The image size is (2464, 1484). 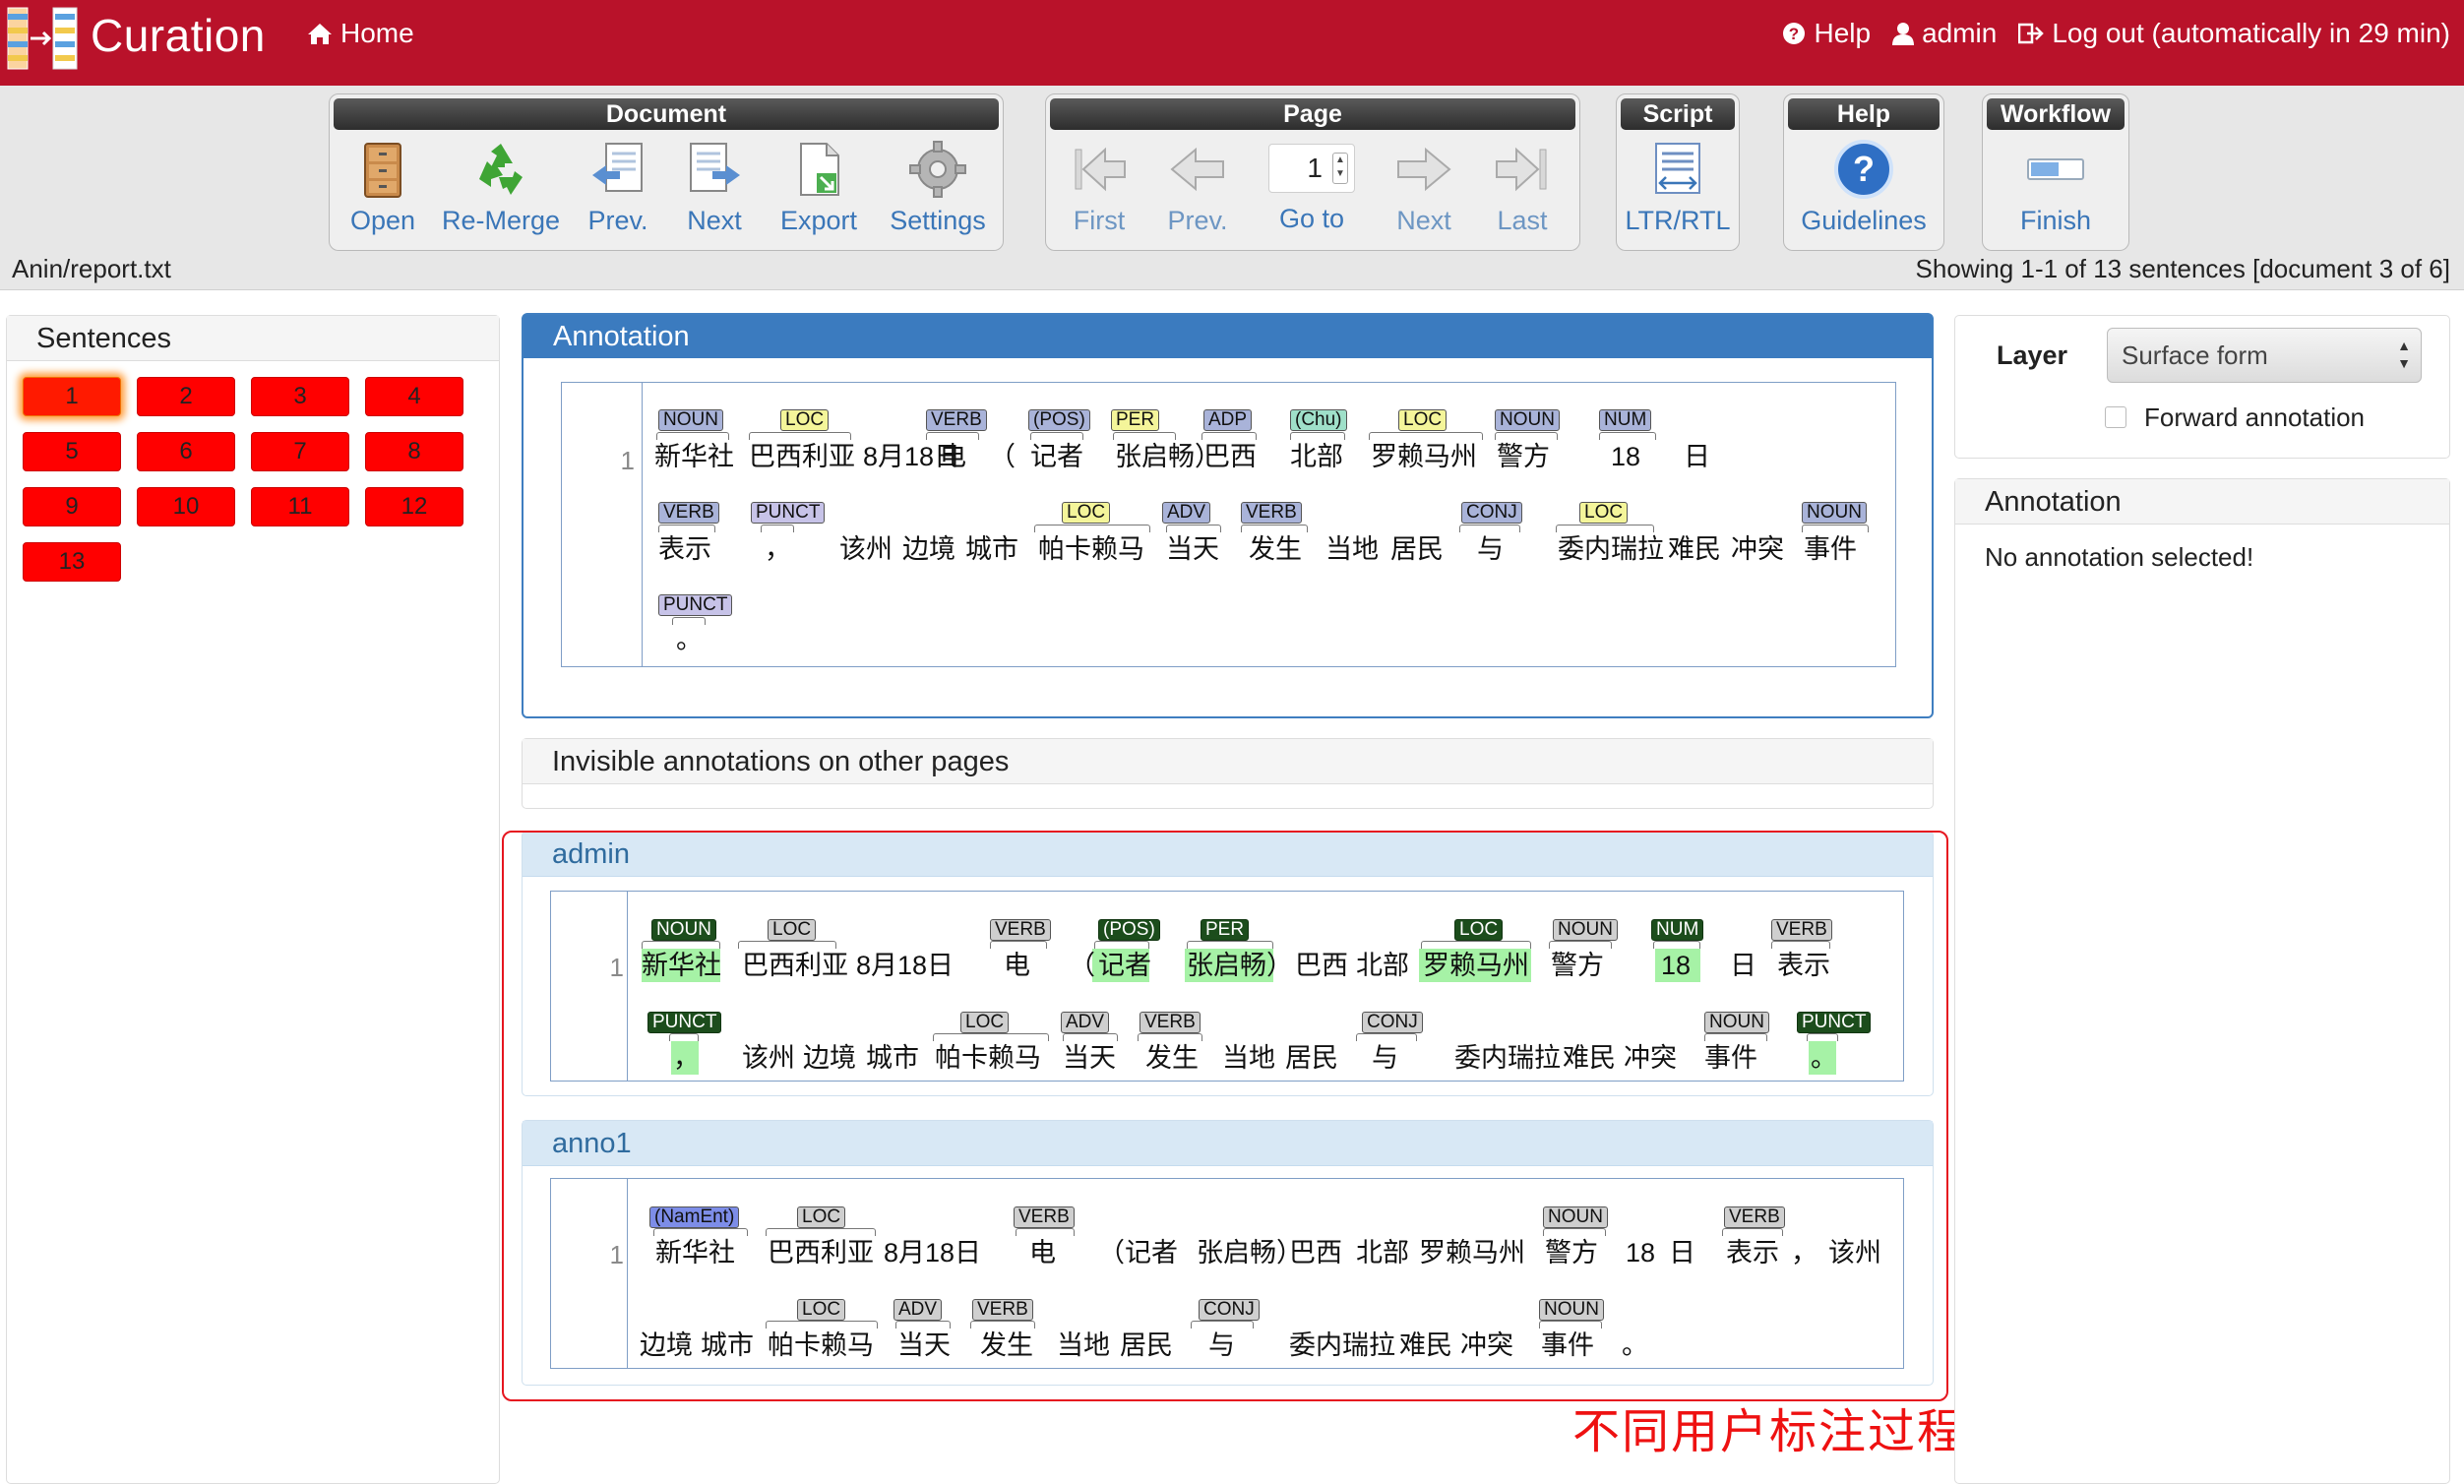 I want to click on user-link: admin, so click(x=1944, y=34).